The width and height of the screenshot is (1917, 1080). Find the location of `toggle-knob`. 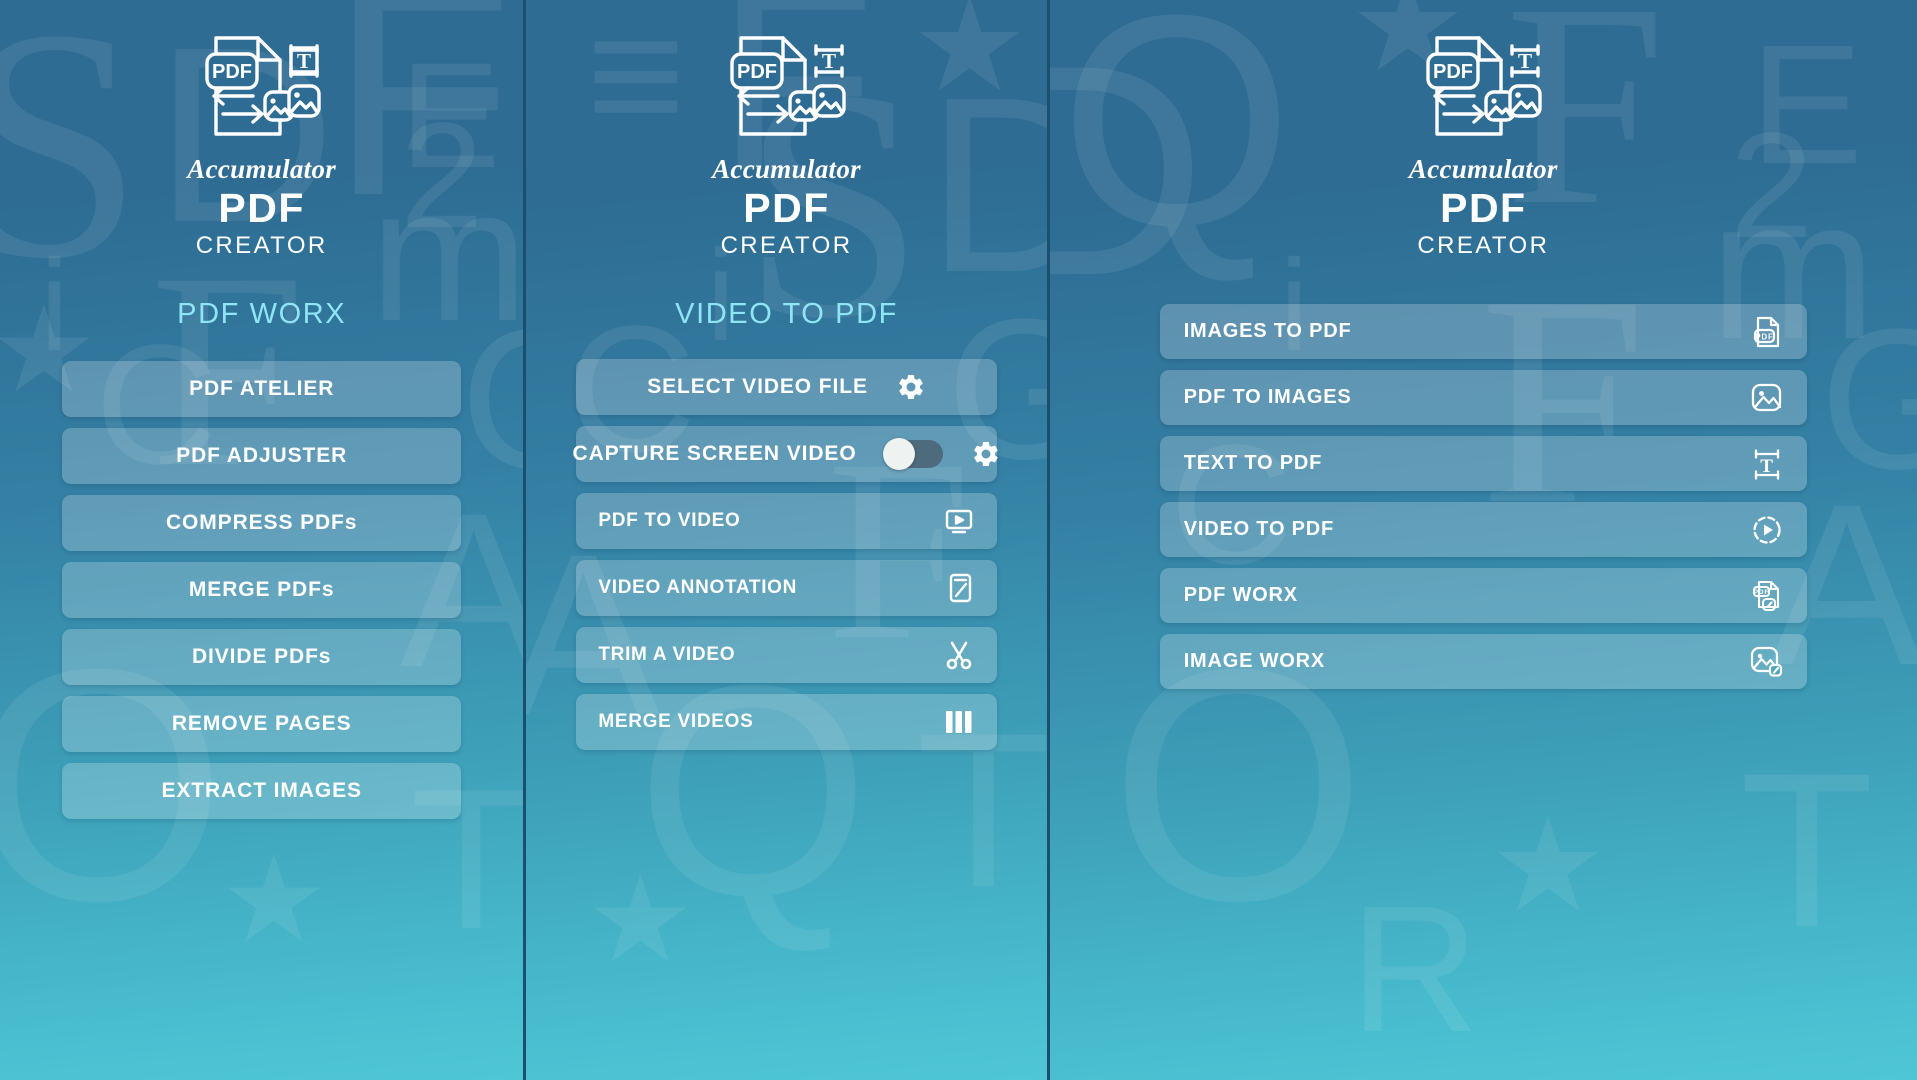

toggle-knob is located at coordinates (898, 454).